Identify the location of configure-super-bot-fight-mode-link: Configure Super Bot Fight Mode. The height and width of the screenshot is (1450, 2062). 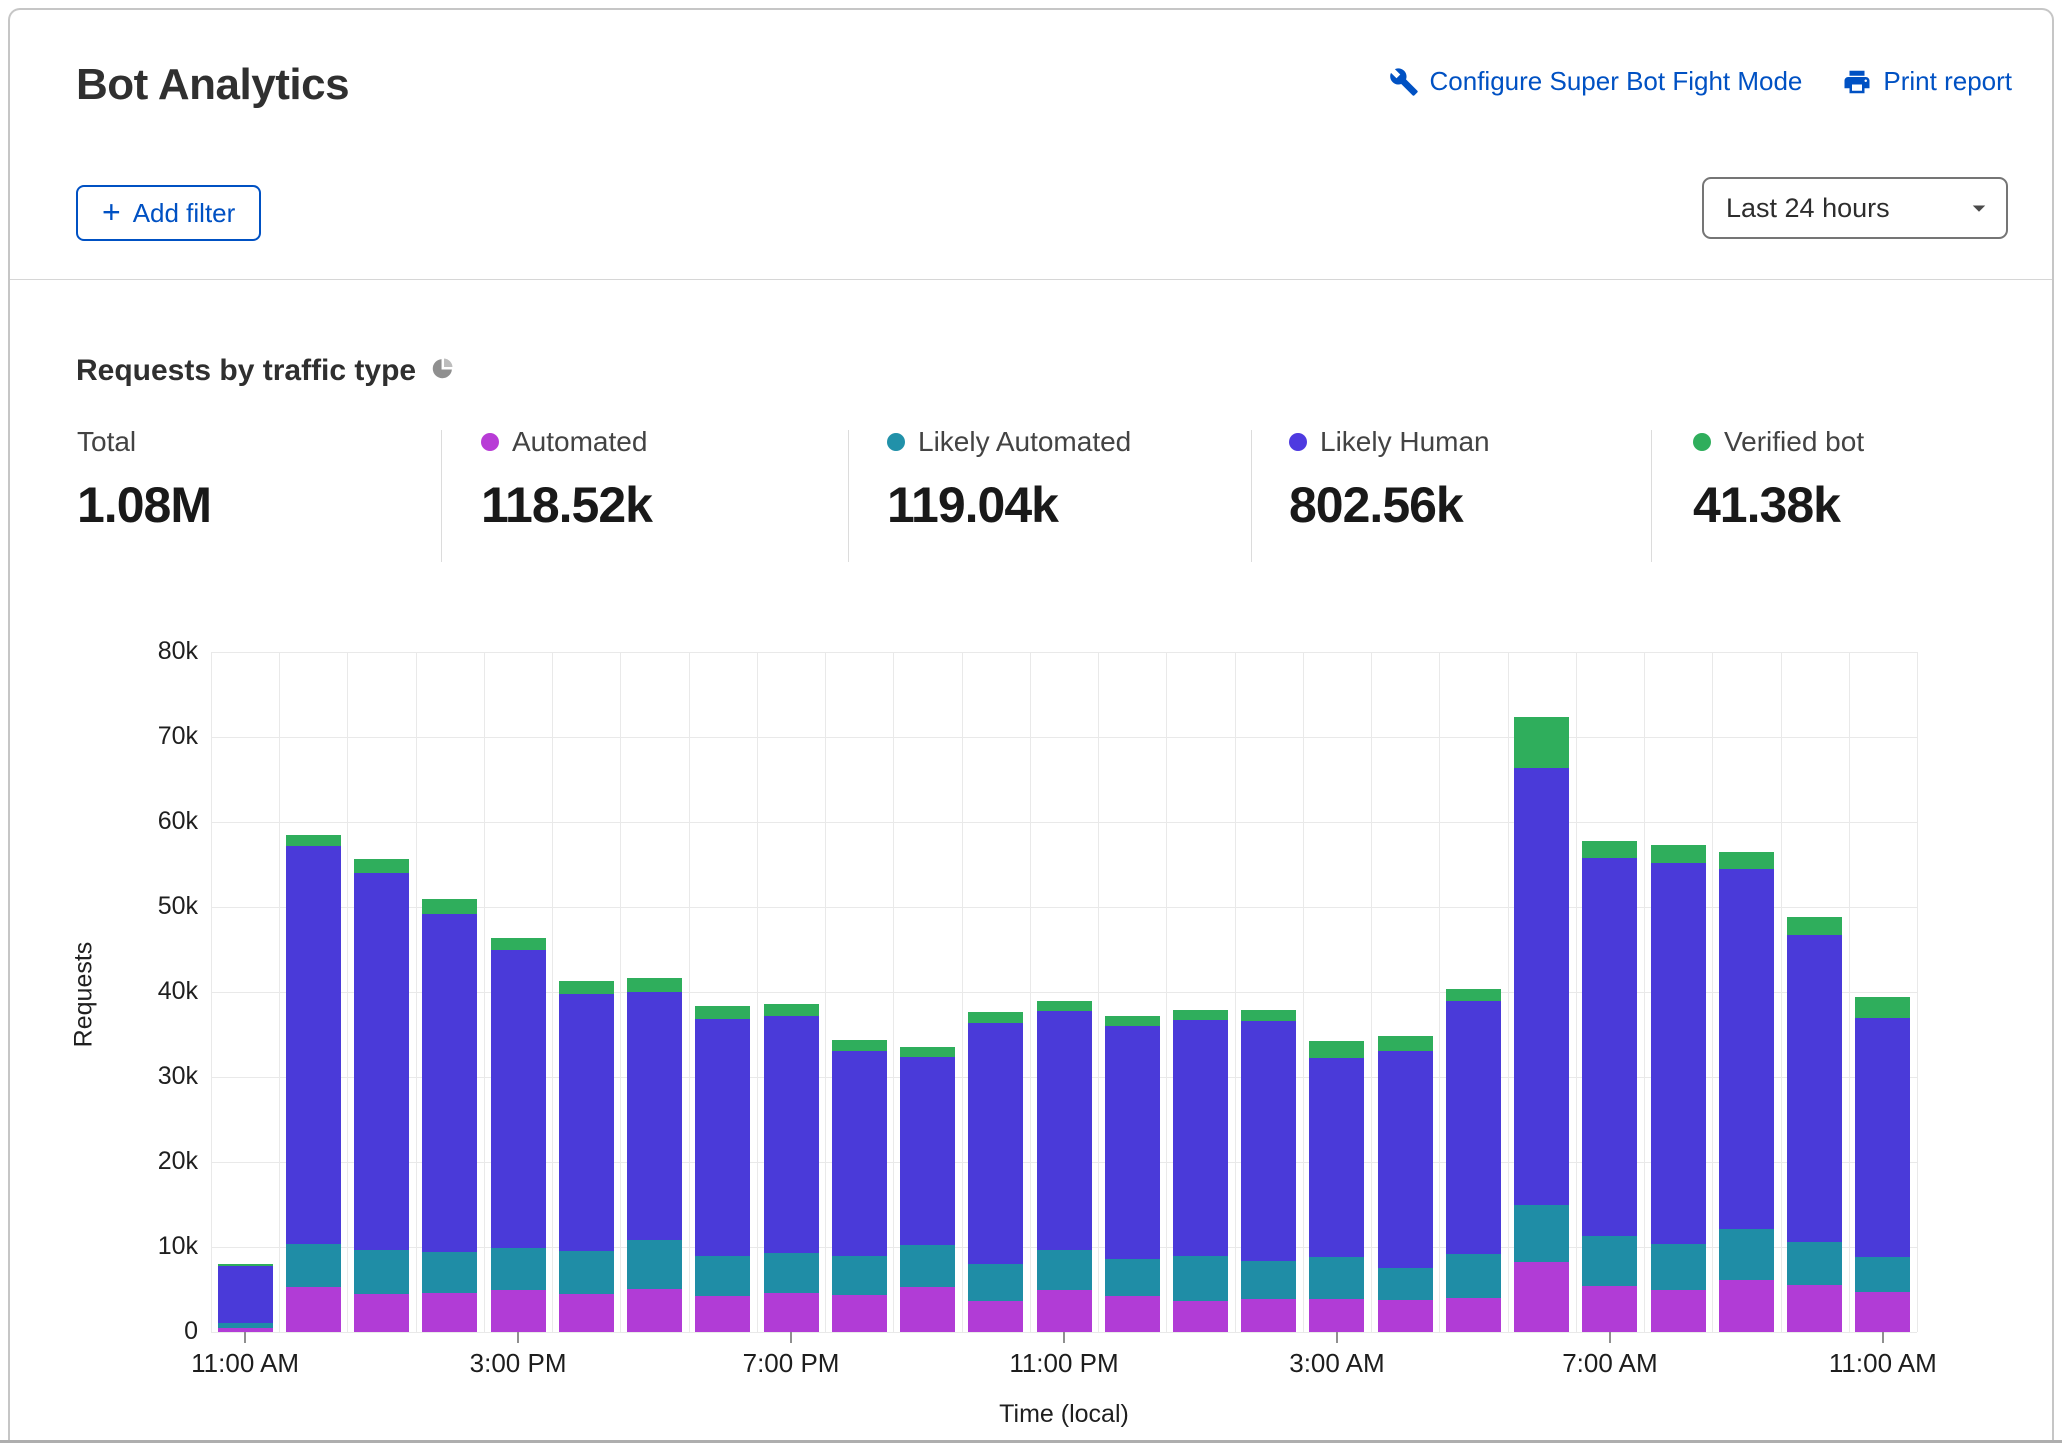
(1595, 81).